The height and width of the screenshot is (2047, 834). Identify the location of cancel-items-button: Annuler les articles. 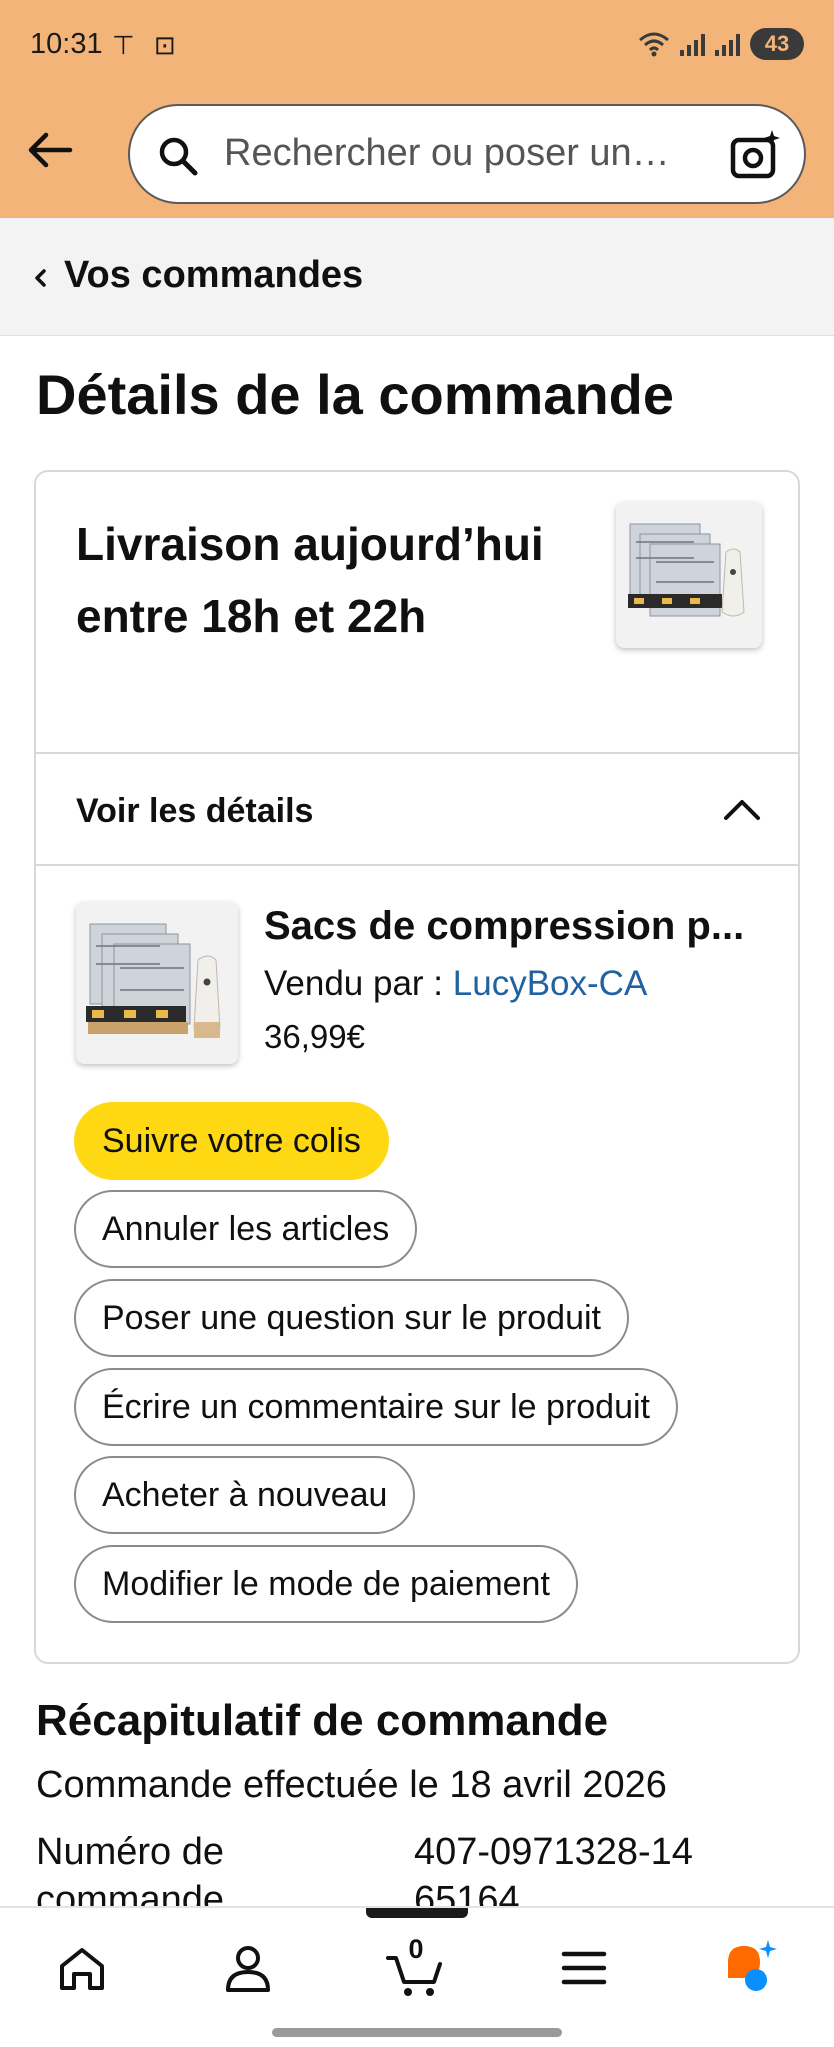
(246, 1229).